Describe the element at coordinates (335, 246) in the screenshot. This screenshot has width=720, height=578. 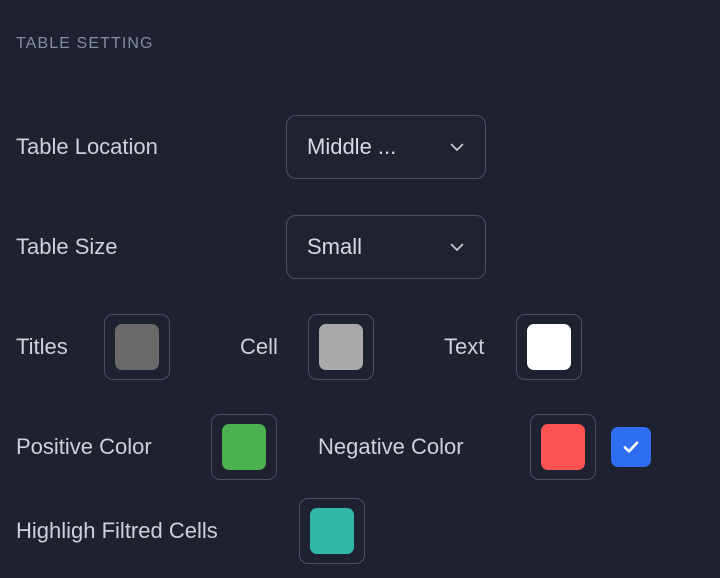
I see `table-size-value: Small` at that location.